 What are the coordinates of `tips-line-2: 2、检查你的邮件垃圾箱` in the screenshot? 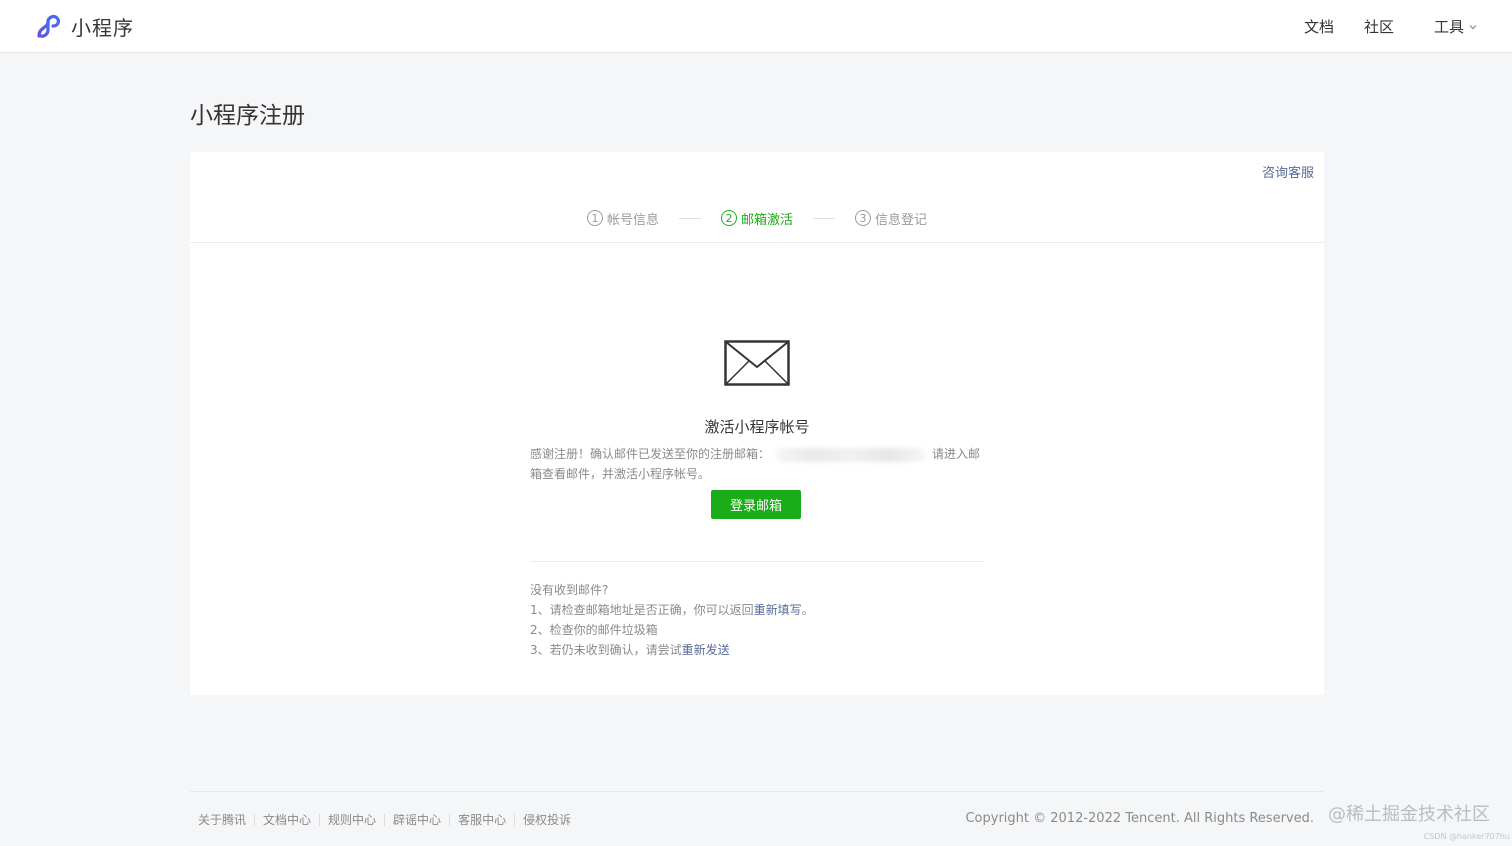 It's located at (594, 630).